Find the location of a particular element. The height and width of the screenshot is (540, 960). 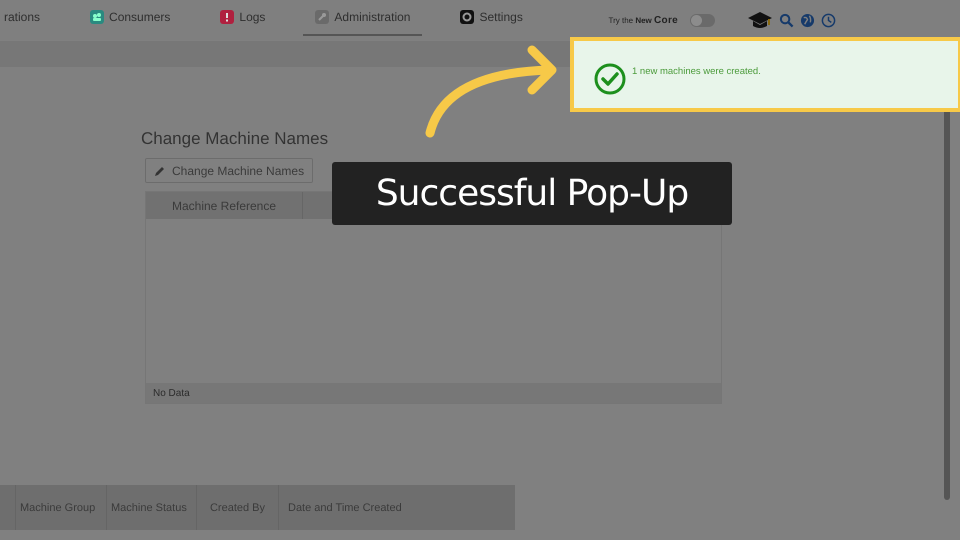

settings-icon is located at coordinates (467, 17).